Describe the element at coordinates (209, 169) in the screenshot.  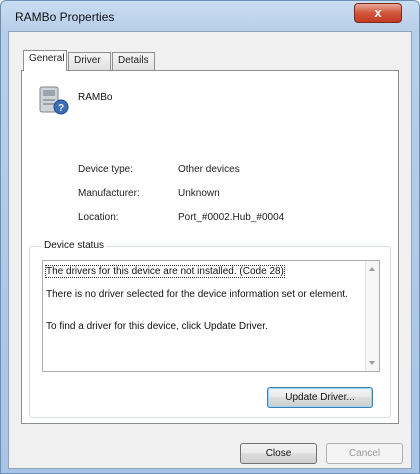
I see `device-type-value: Other devices` at that location.